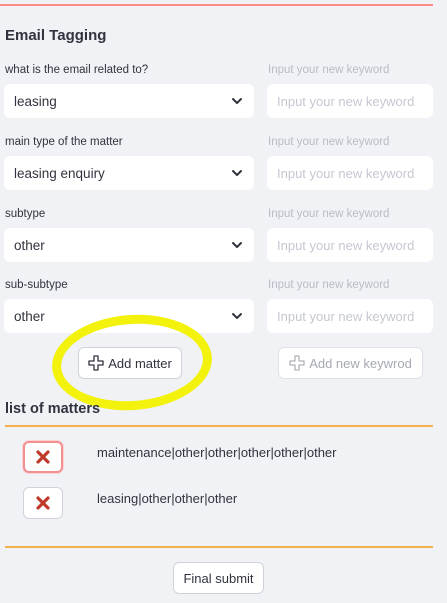  I want to click on final-submit-button: Final submit, so click(218, 578).